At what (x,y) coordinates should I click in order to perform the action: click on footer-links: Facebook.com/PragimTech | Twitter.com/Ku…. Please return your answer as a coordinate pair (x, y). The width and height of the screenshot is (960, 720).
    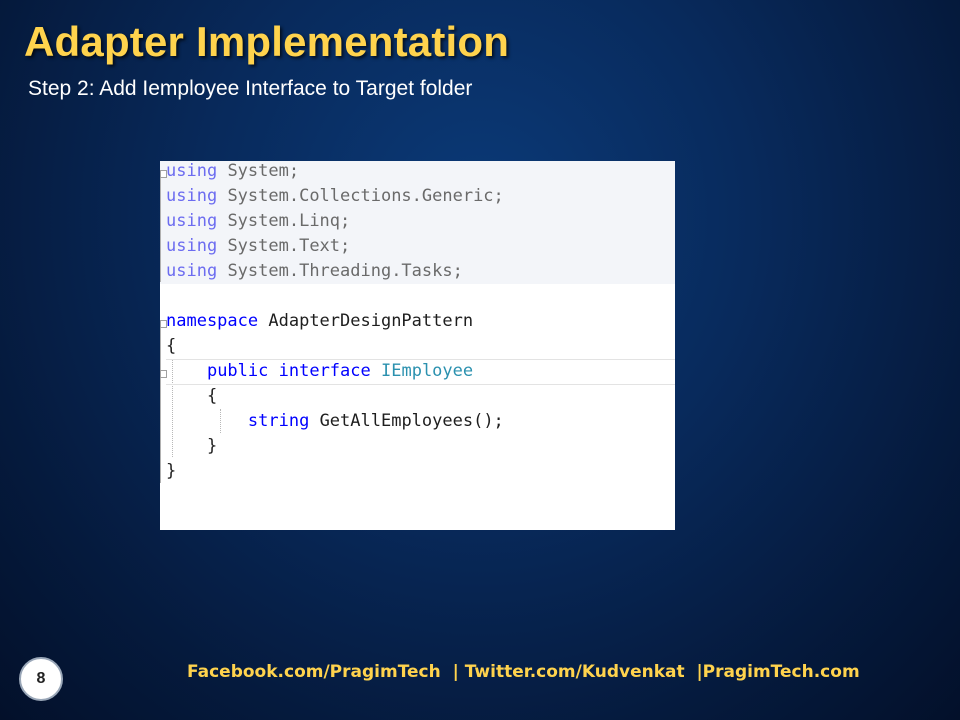
    Looking at the image, I should click on (523, 672).